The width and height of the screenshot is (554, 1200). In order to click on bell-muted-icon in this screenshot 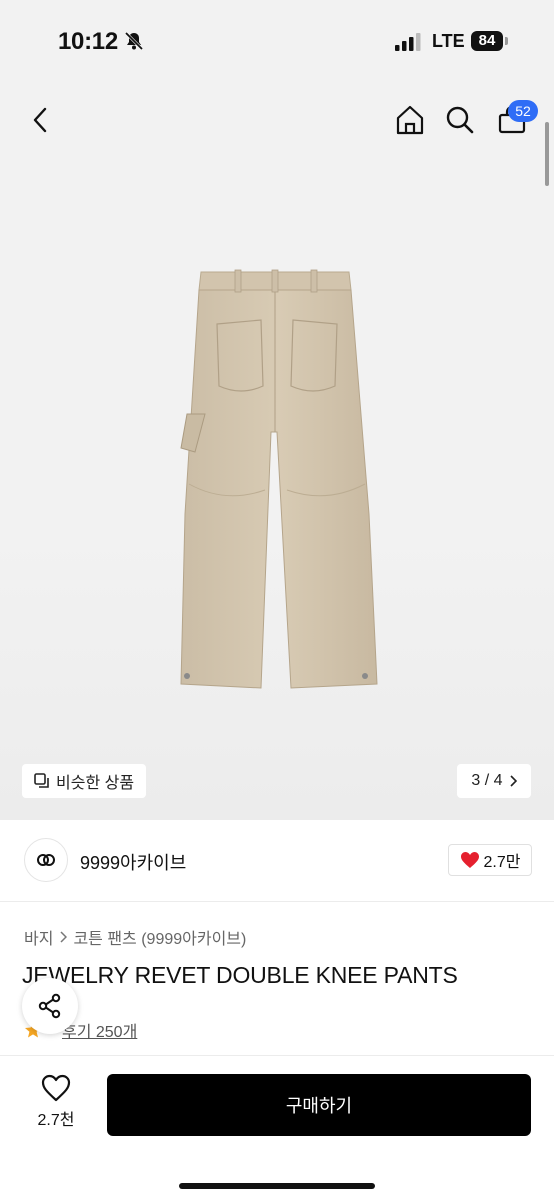, I will do `click(134, 41)`.